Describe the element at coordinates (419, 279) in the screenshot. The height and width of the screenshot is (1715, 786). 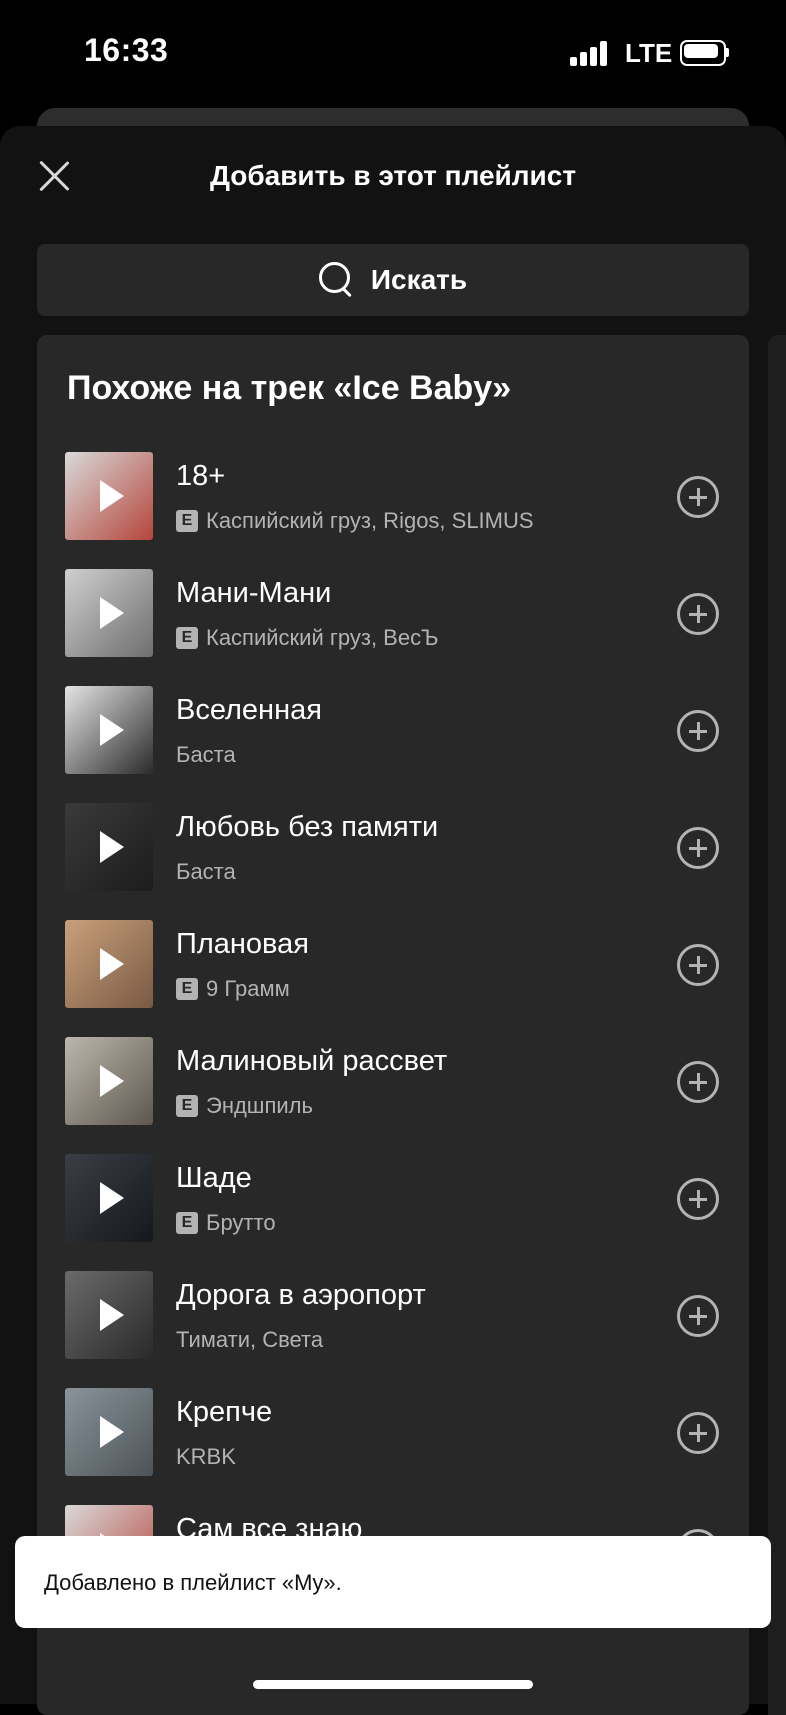
I see `search-label: Искать` at that location.